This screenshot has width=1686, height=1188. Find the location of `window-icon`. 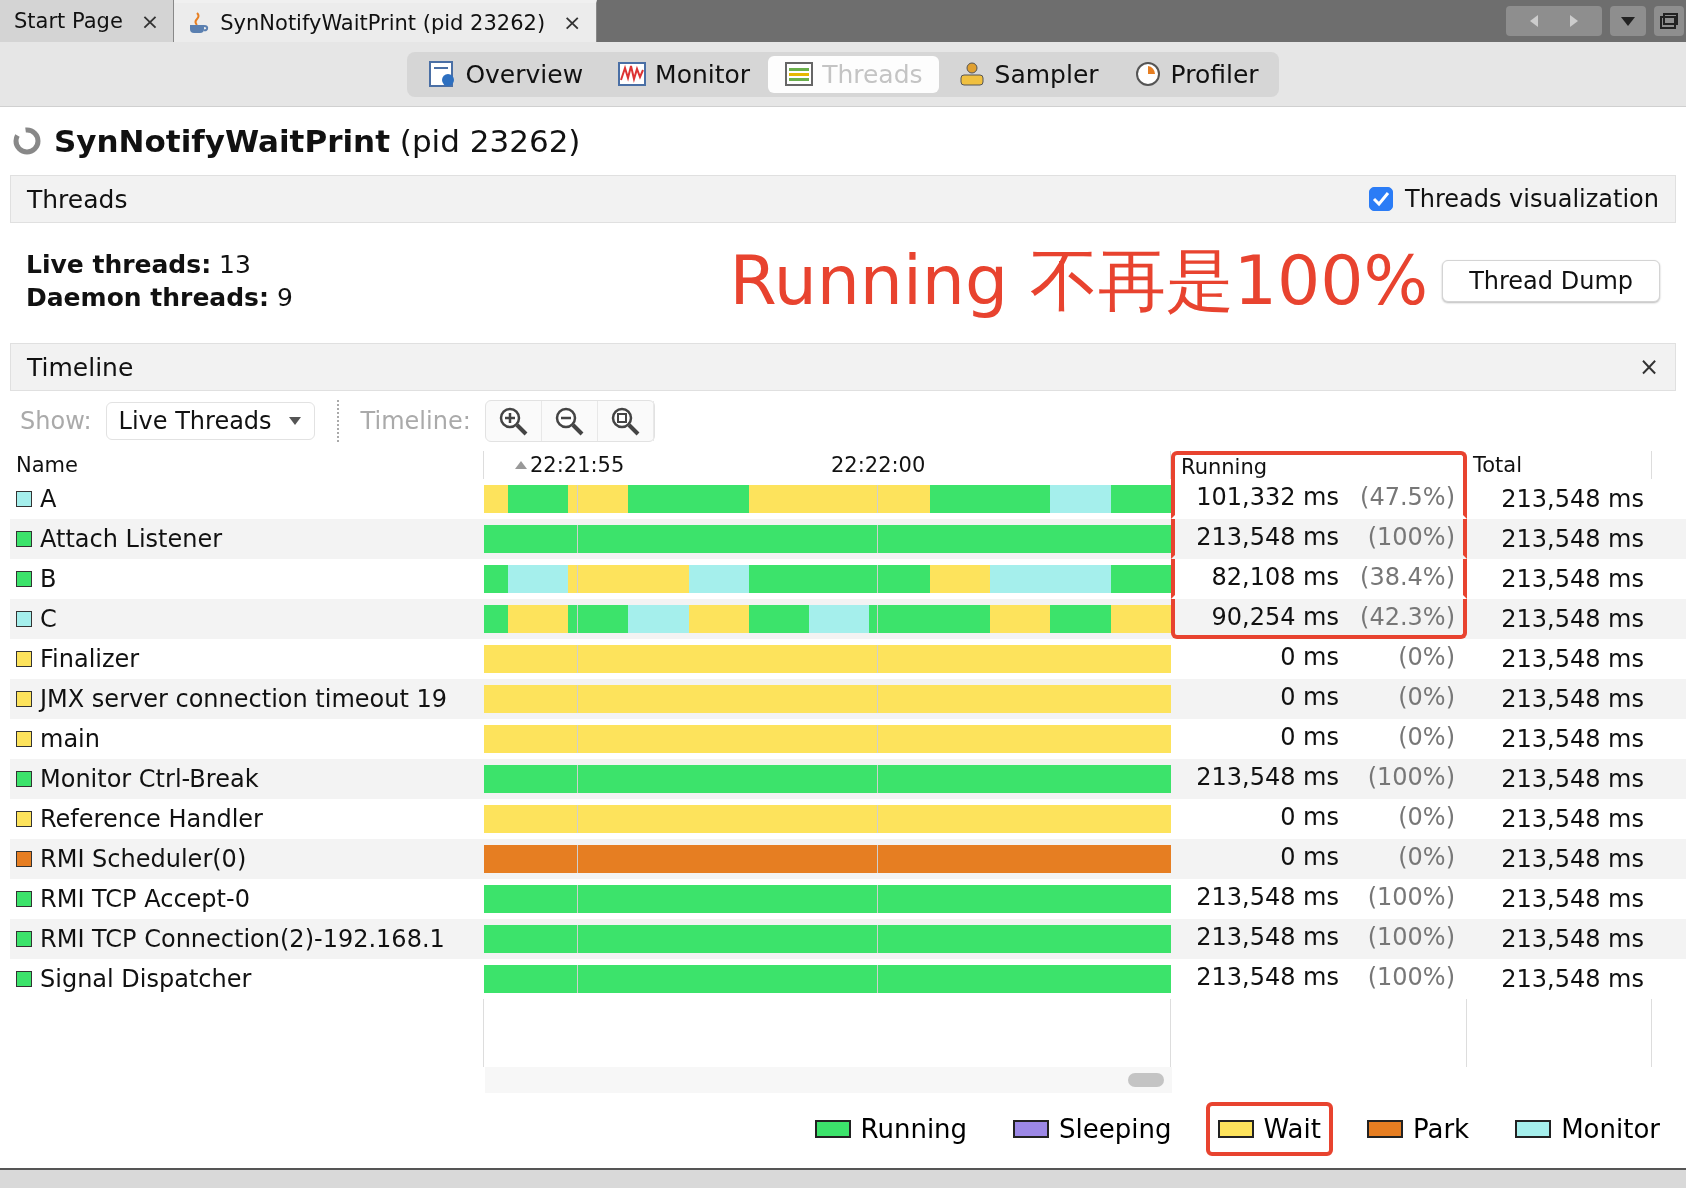

window-icon is located at coordinates (1669, 21).